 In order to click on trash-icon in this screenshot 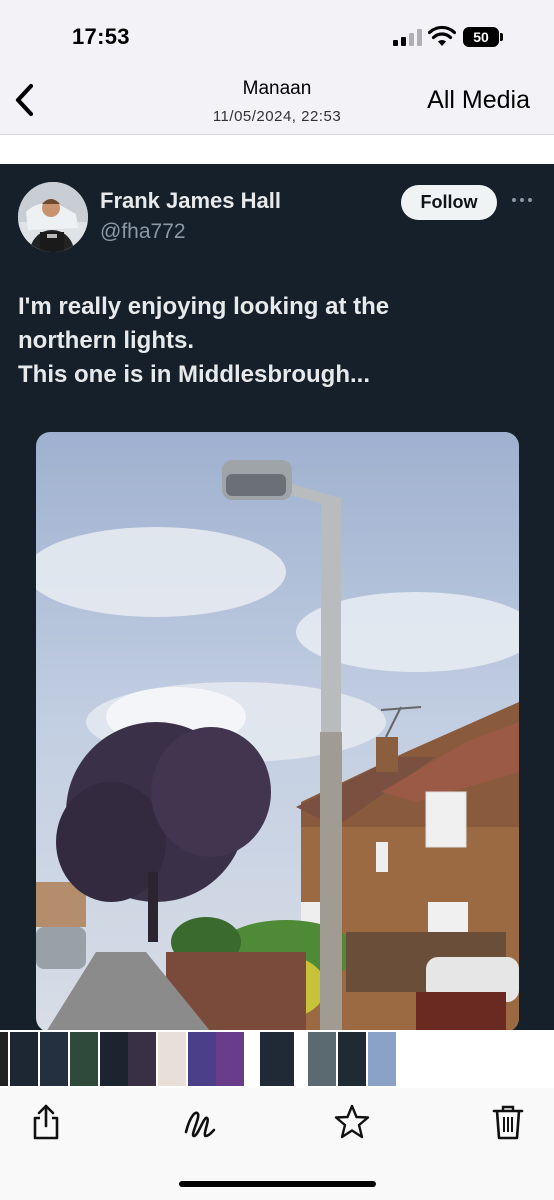, I will do `click(508, 1122)`.